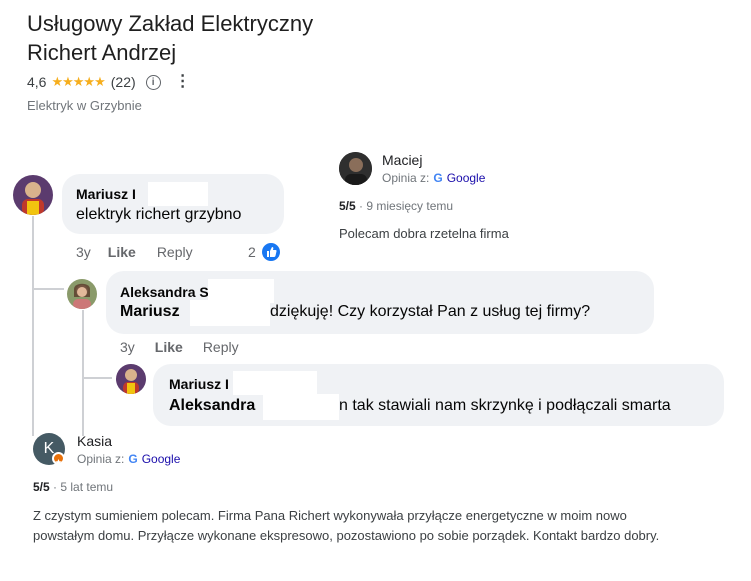  I want to click on star-rating-icon: ★★★★★, so click(78, 81).